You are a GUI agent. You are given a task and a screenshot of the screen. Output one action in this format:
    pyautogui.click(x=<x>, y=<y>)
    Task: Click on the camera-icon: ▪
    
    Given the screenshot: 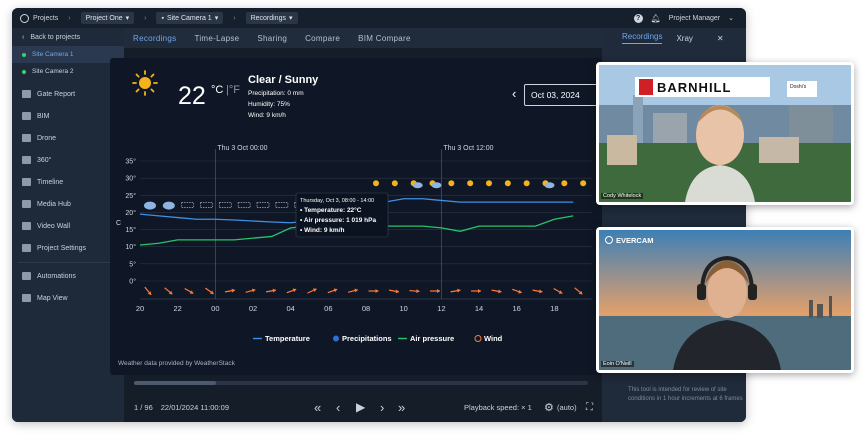 What is the action you would take?
    pyautogui.click(x=162, y=18)
    